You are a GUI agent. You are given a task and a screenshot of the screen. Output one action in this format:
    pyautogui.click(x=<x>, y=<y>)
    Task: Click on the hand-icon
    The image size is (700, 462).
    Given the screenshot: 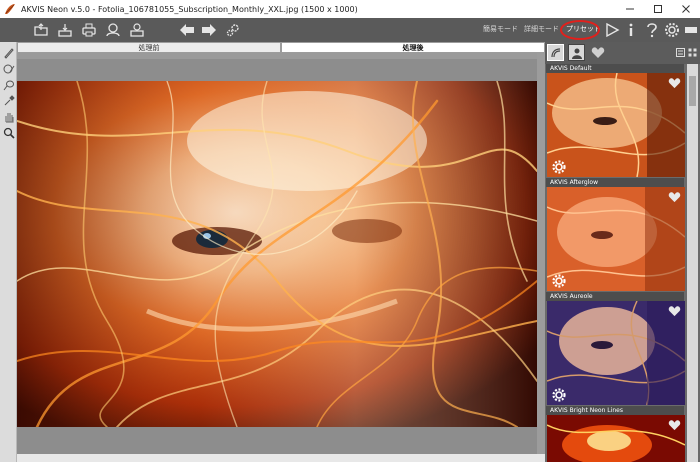 What is the action you would take?
    pyautogui.click(x=9, y=117)
    